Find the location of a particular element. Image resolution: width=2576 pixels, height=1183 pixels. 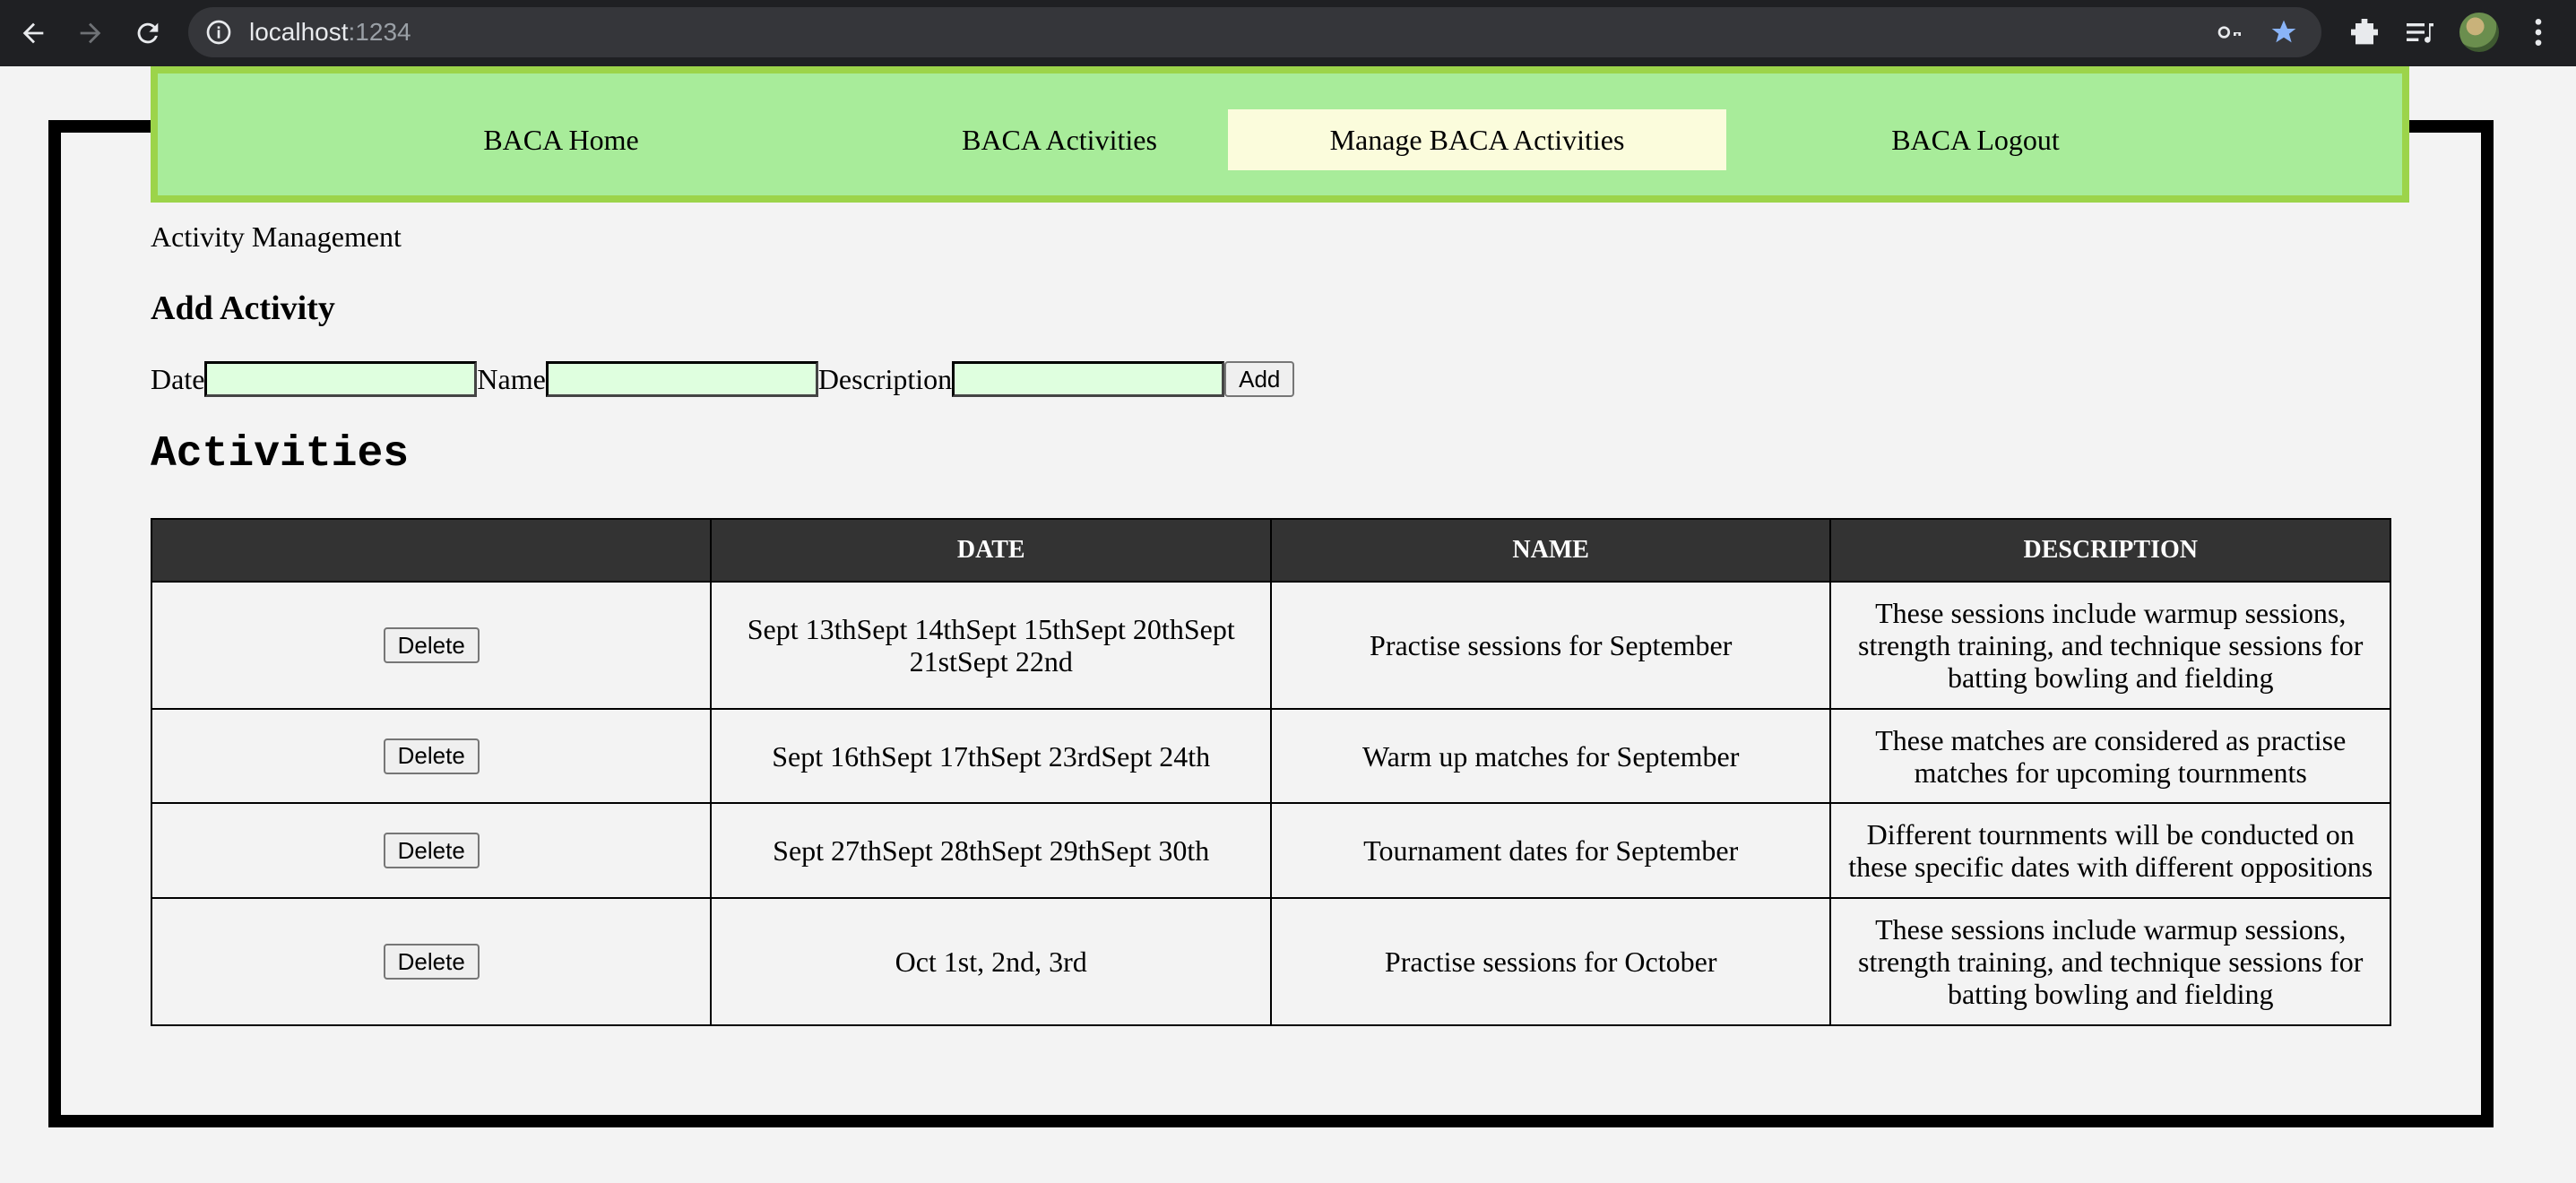

name-input is located at coordinates (681, 379).